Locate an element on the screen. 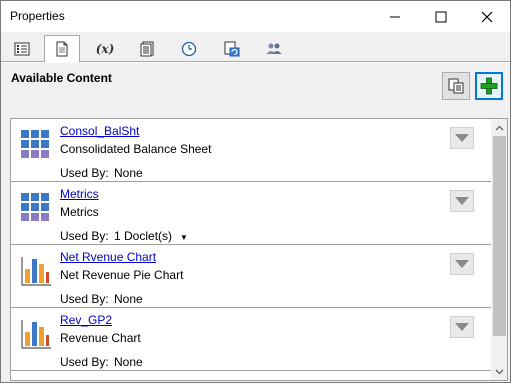 The width and height of the screenshot is (511, 383). chevron-down-icon is located at coordinates (499, 371).